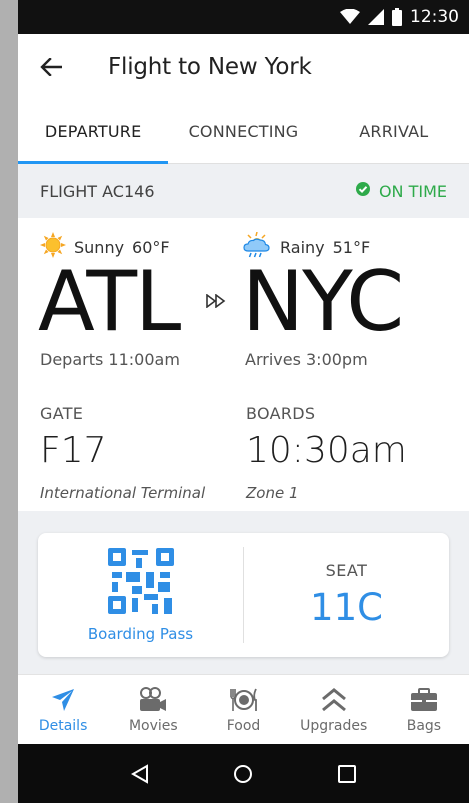 The height and width of the screenshot is (803, 469). I want to click on terminal-text: International Terminal, so click(123, 493).